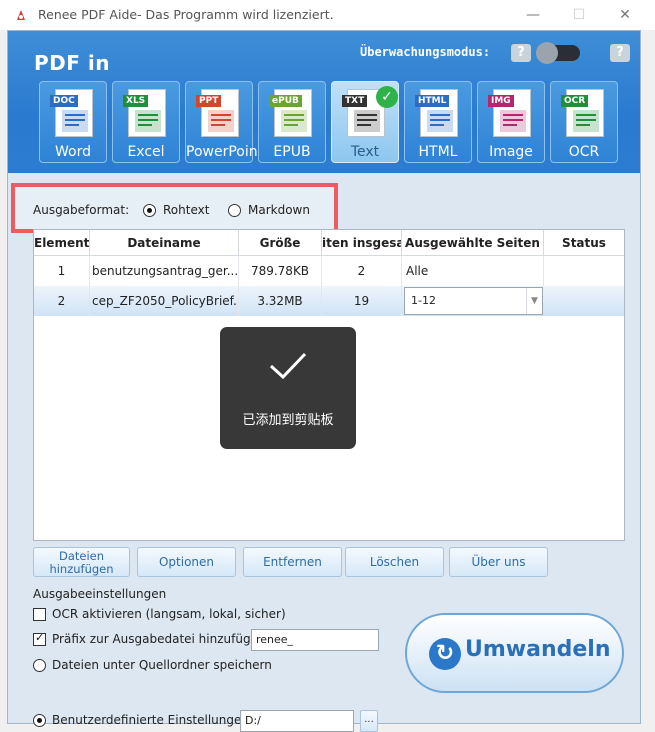 The width and height of the screenshot is (655, 732). I want to click on radio-markdown, so click(234, 210).